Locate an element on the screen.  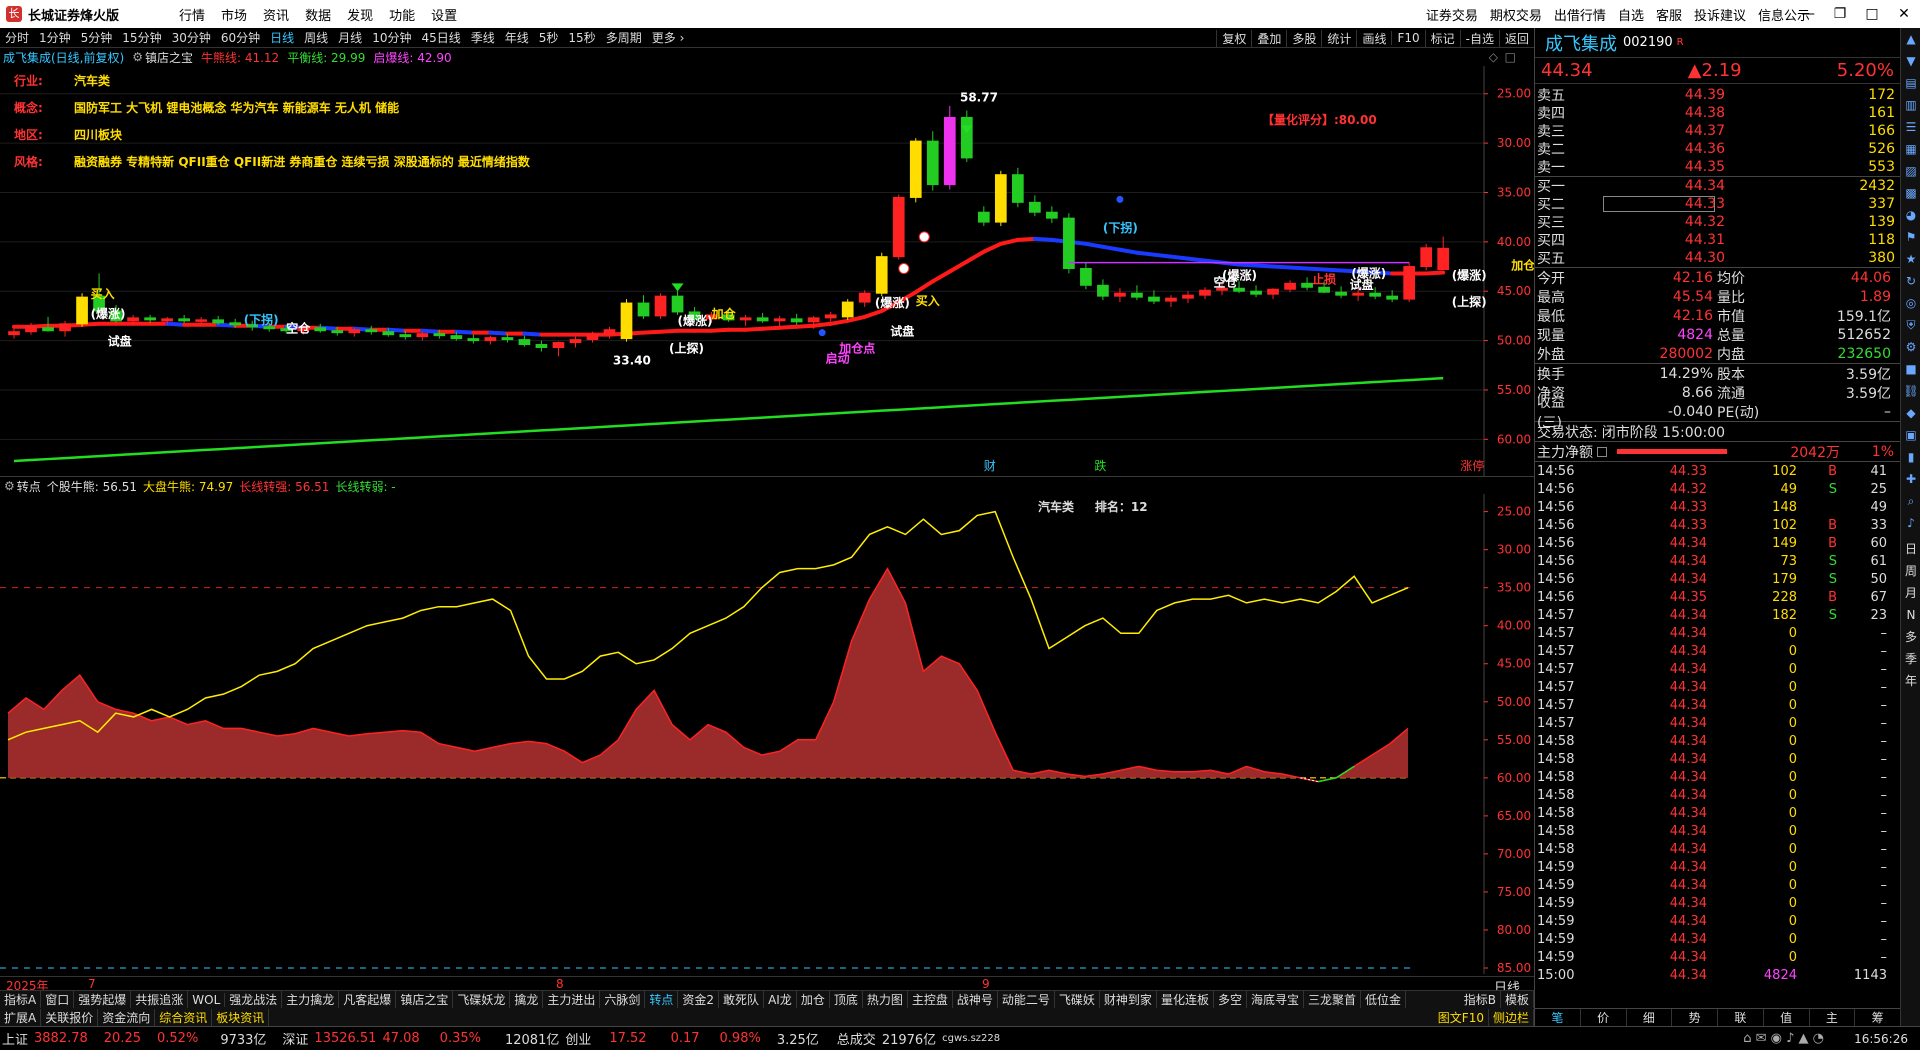
extension-tab: 资金流向 is located at coordinates (127, 1017).